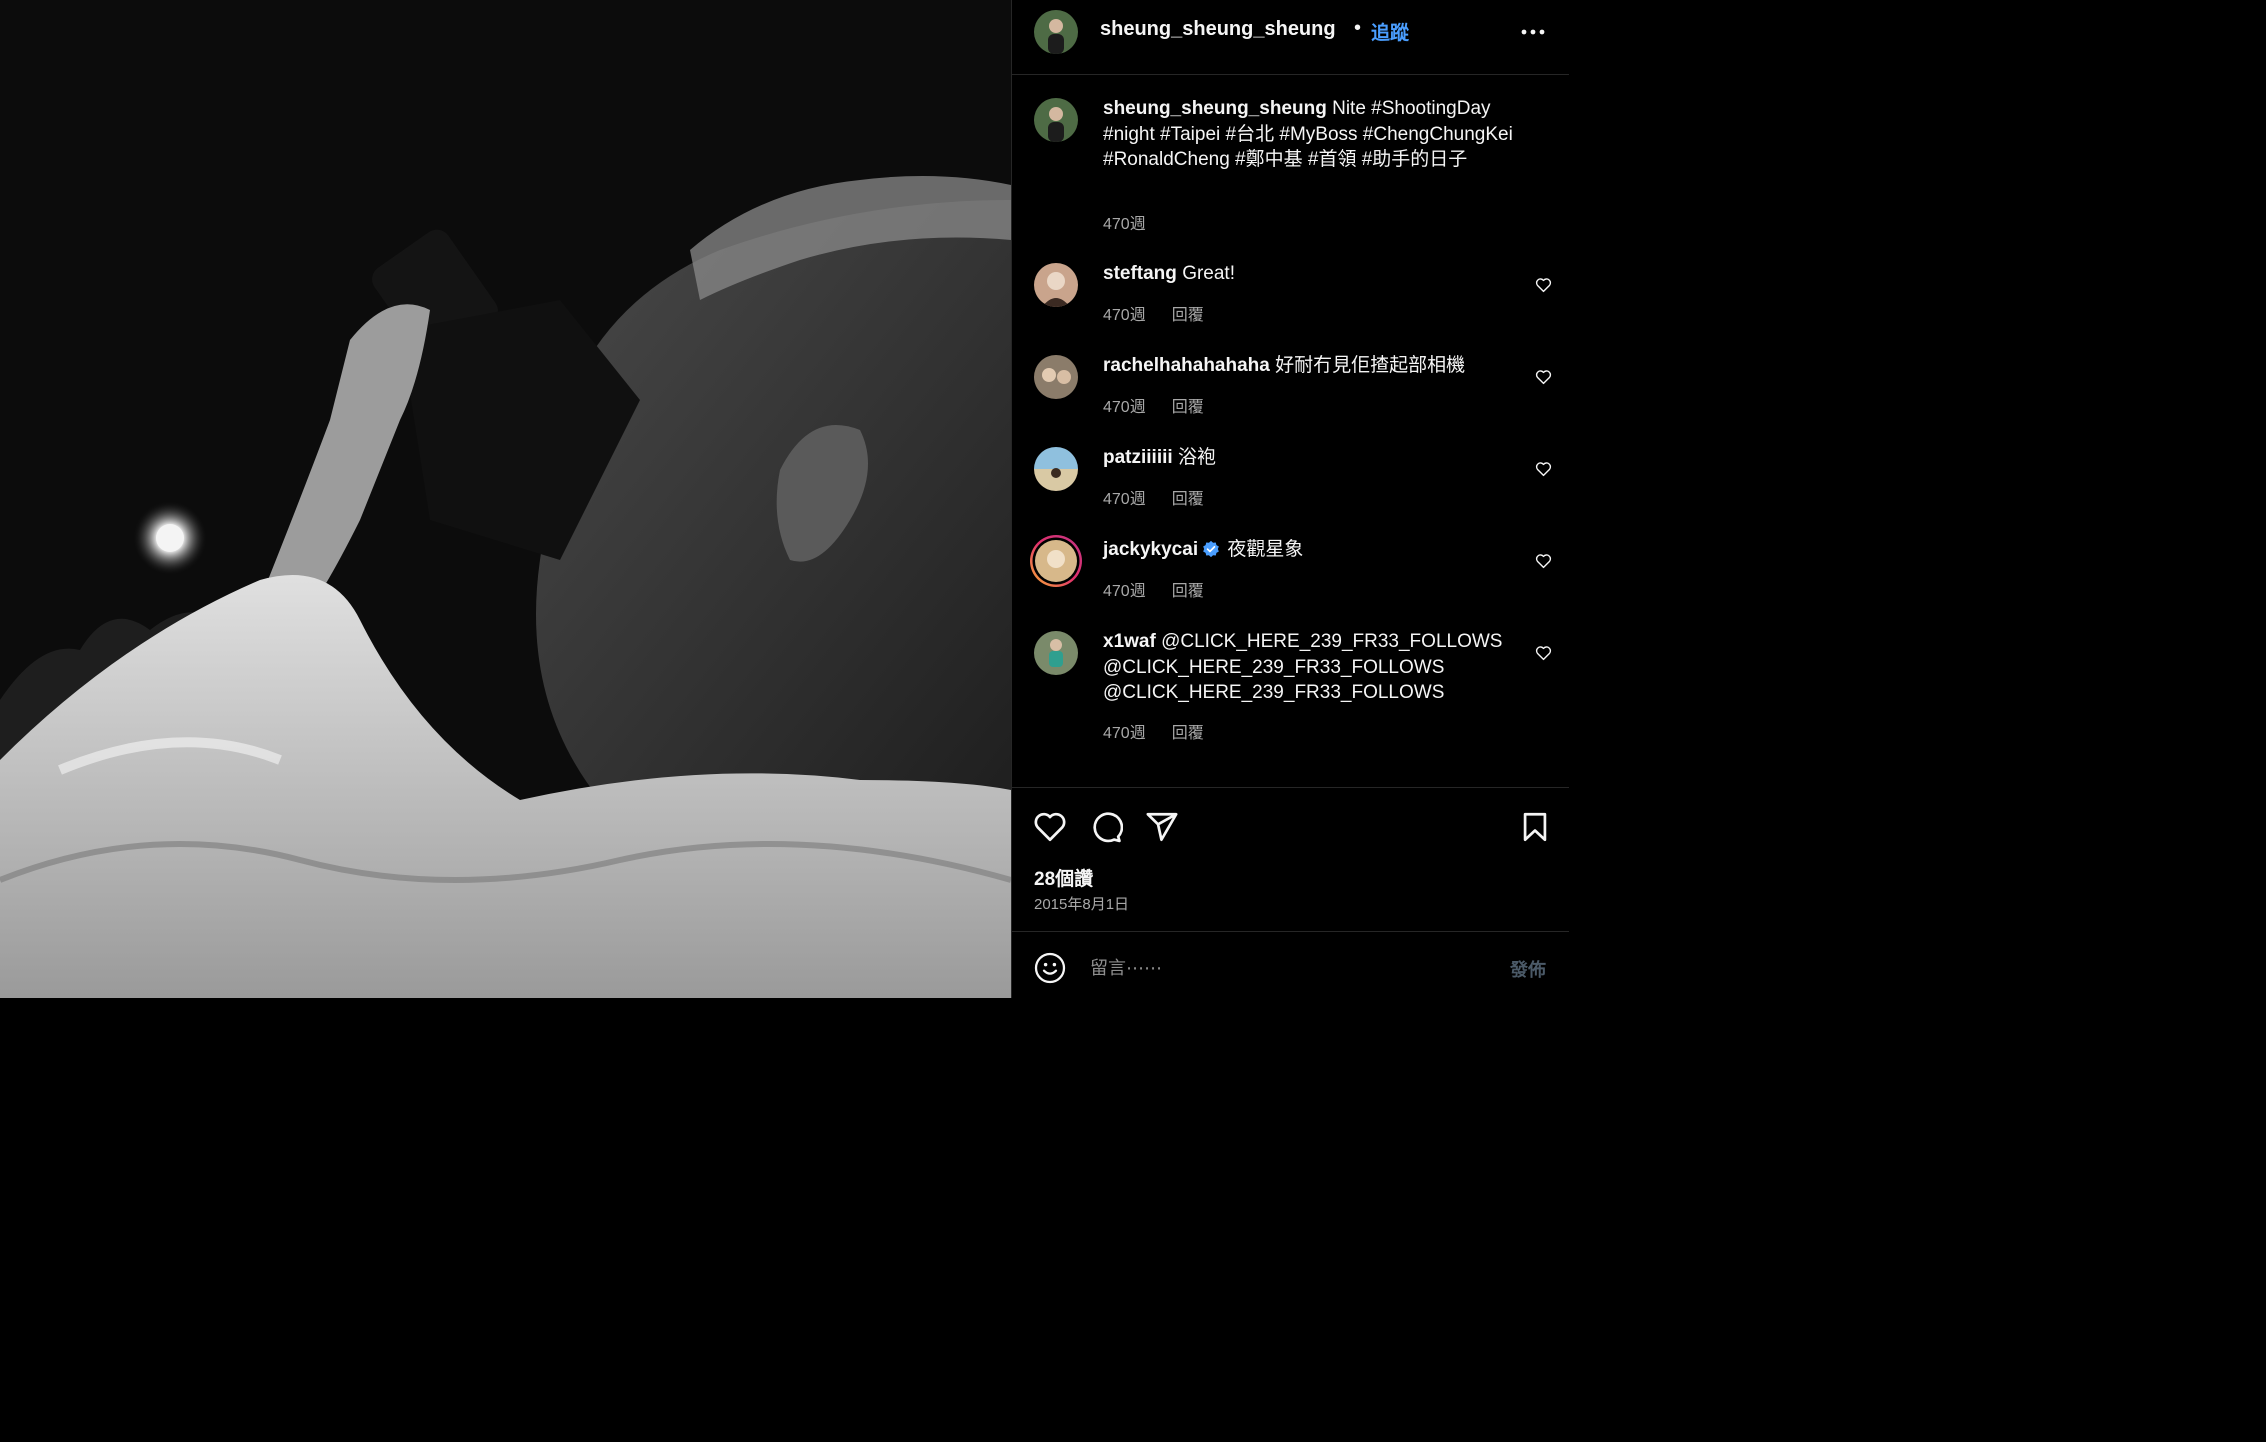  I want to click on more-options-icon, so click(1533, 32).